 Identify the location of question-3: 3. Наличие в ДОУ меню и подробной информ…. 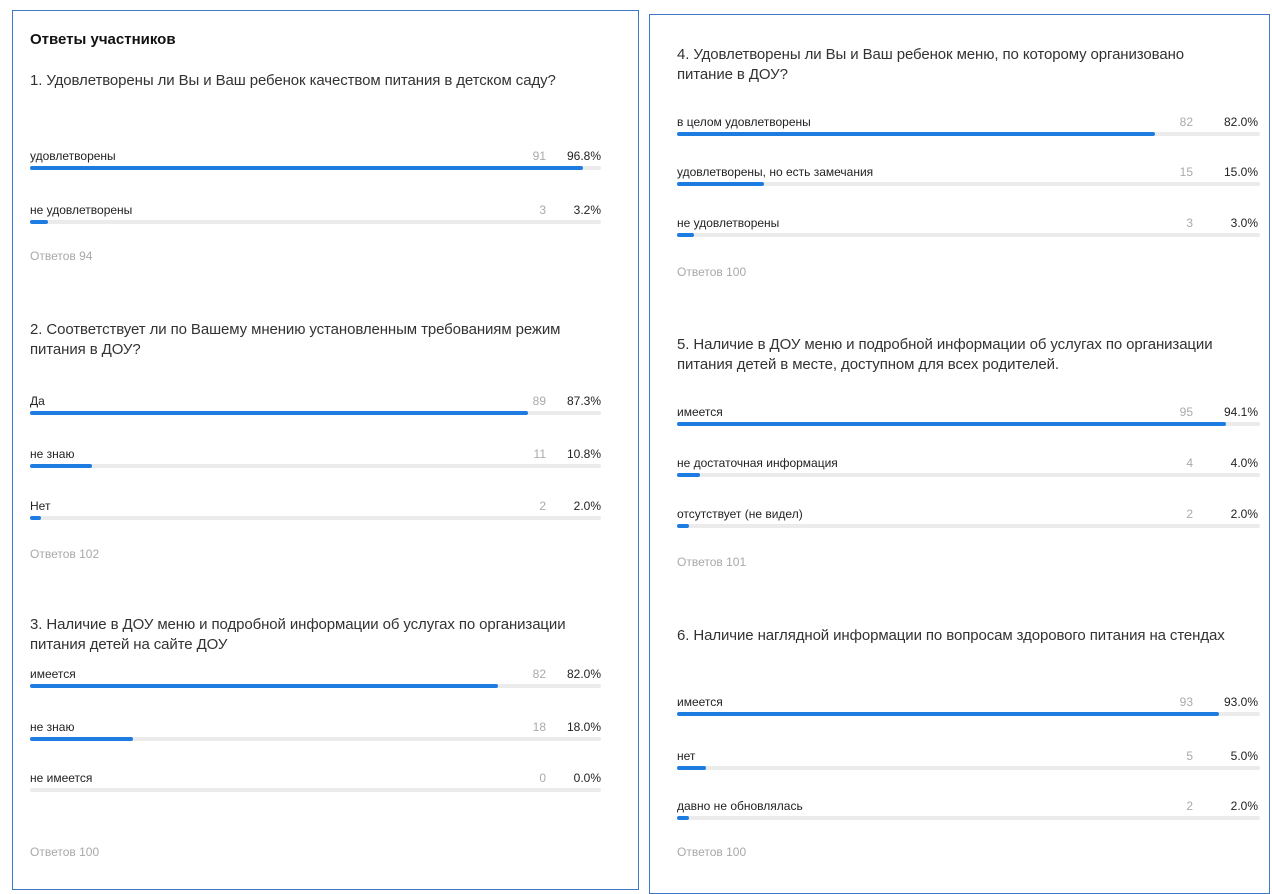
(298, 634).